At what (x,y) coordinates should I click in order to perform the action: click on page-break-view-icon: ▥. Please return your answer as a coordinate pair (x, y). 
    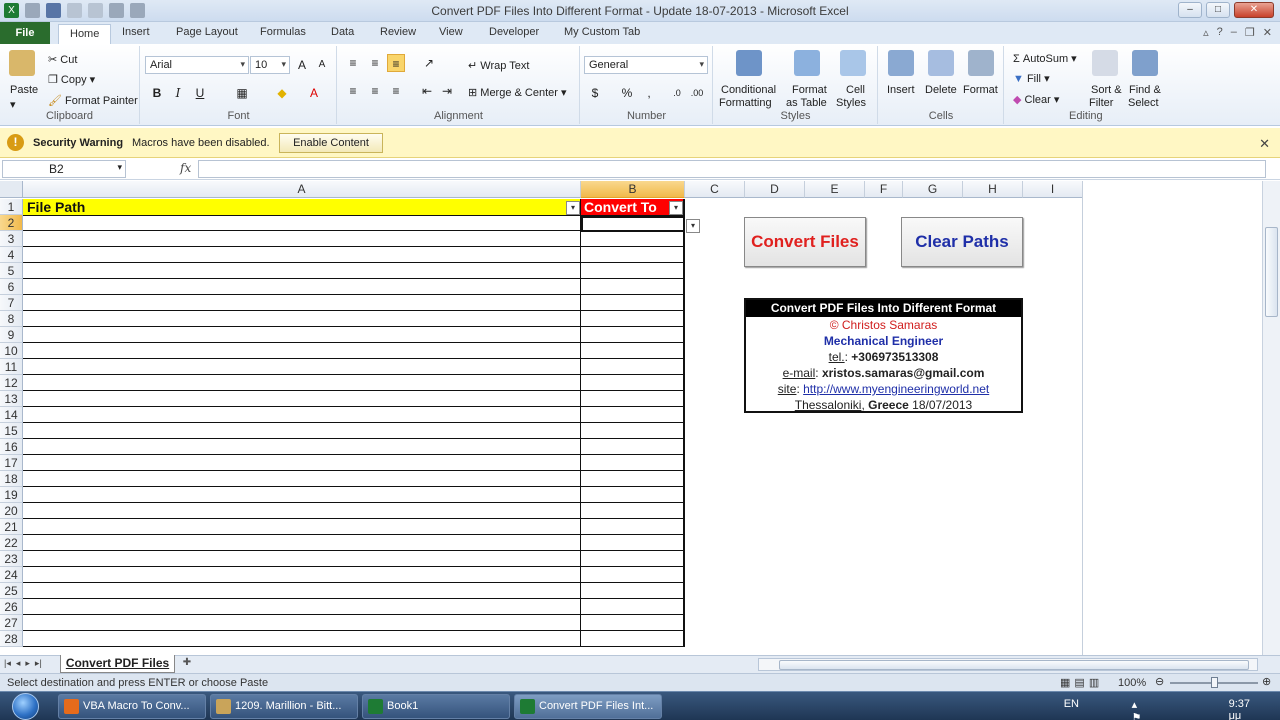
    Looking at the image, I should click on (1094, 682).